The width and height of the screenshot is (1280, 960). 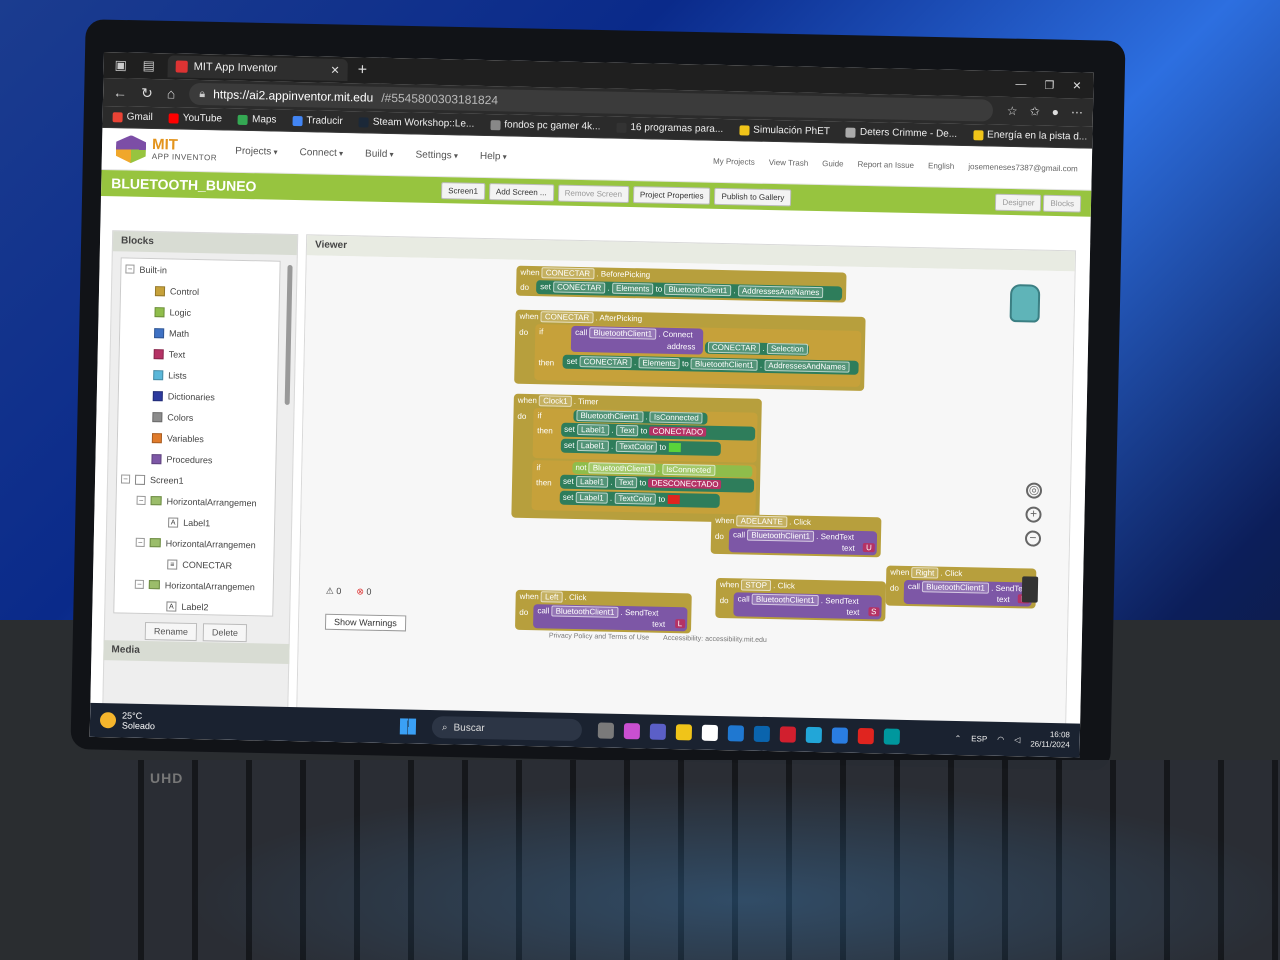 What do you see at coordinates (658, 731) in the screenshot?
I see `teams-icon` at bounding box center [658, 731].